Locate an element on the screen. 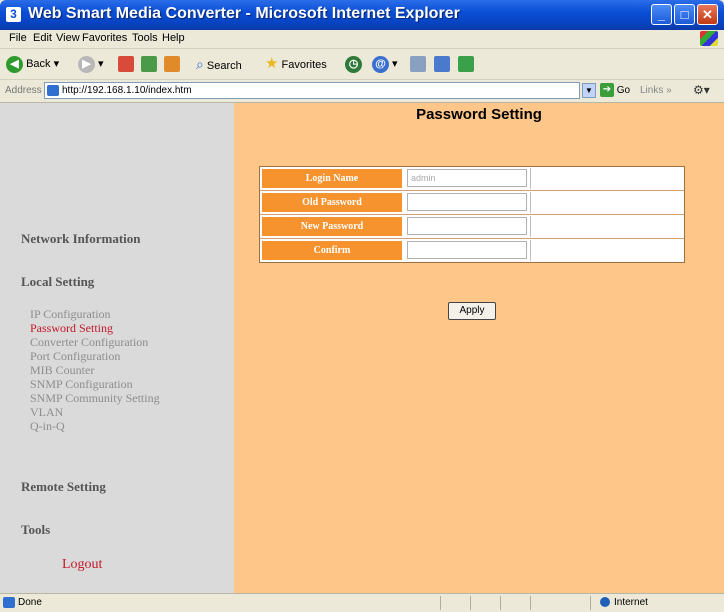 The image size is (724, 612). menu-favorites: Favorites is located at coordinates (104, 38).